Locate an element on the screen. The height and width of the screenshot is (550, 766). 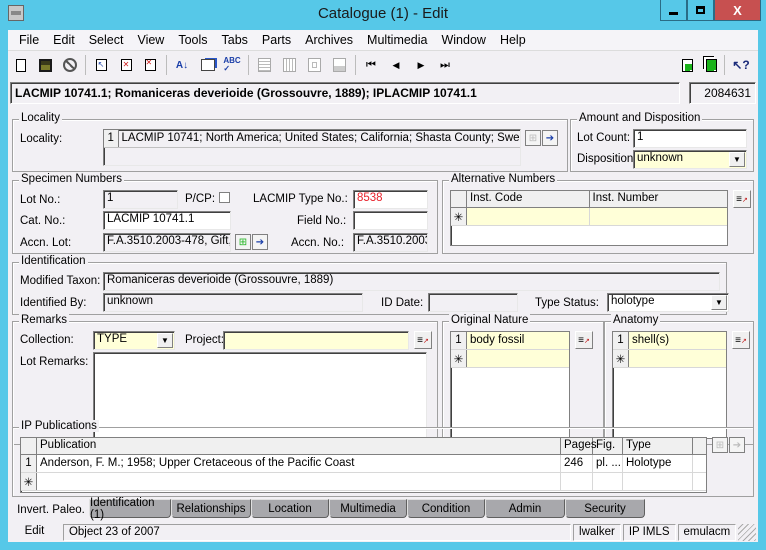
project-picker-button: ≡↗ is located at coordinates (423, 340).